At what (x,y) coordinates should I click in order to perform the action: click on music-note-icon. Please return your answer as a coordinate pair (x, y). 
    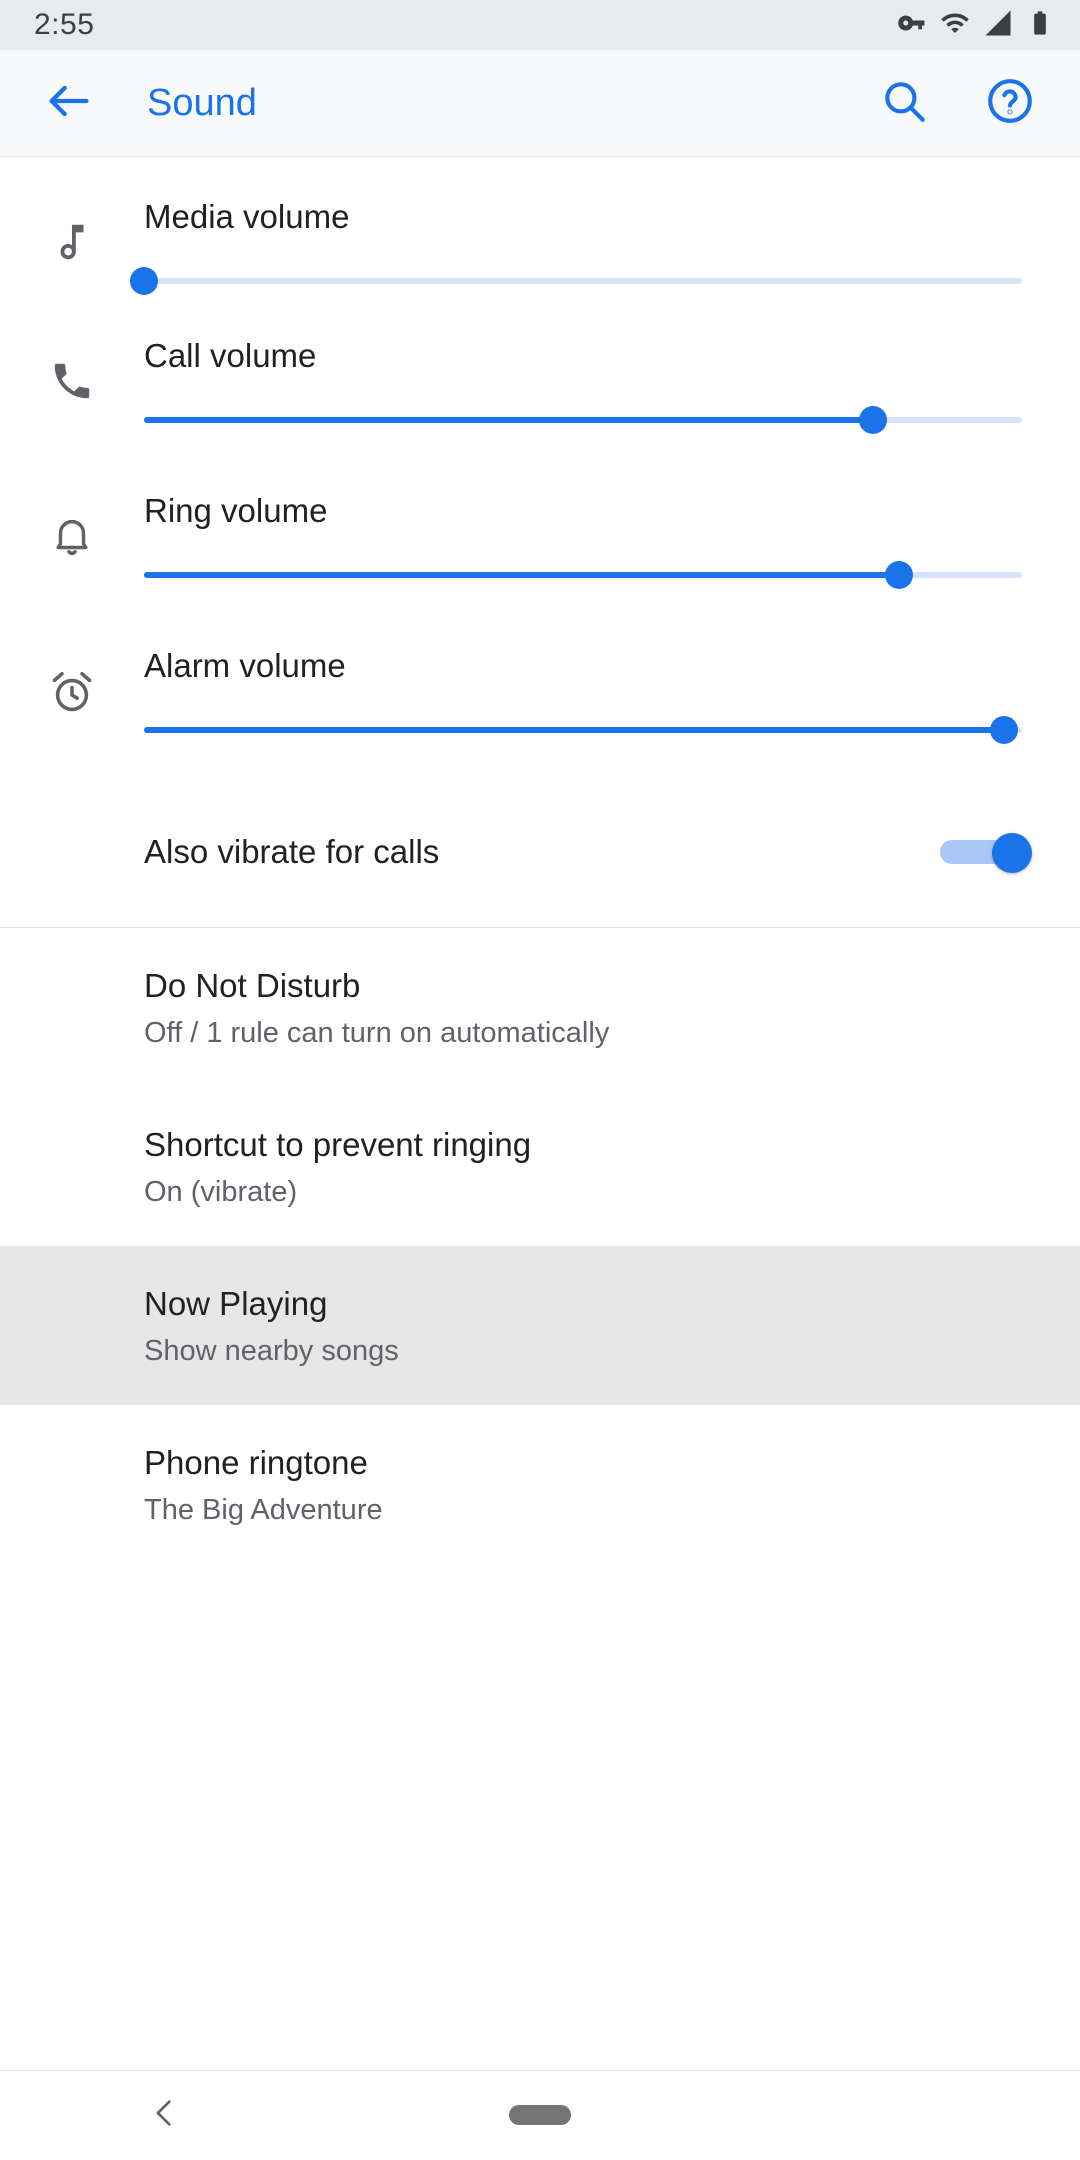
    Looking at the image, I should click on (72, 219).